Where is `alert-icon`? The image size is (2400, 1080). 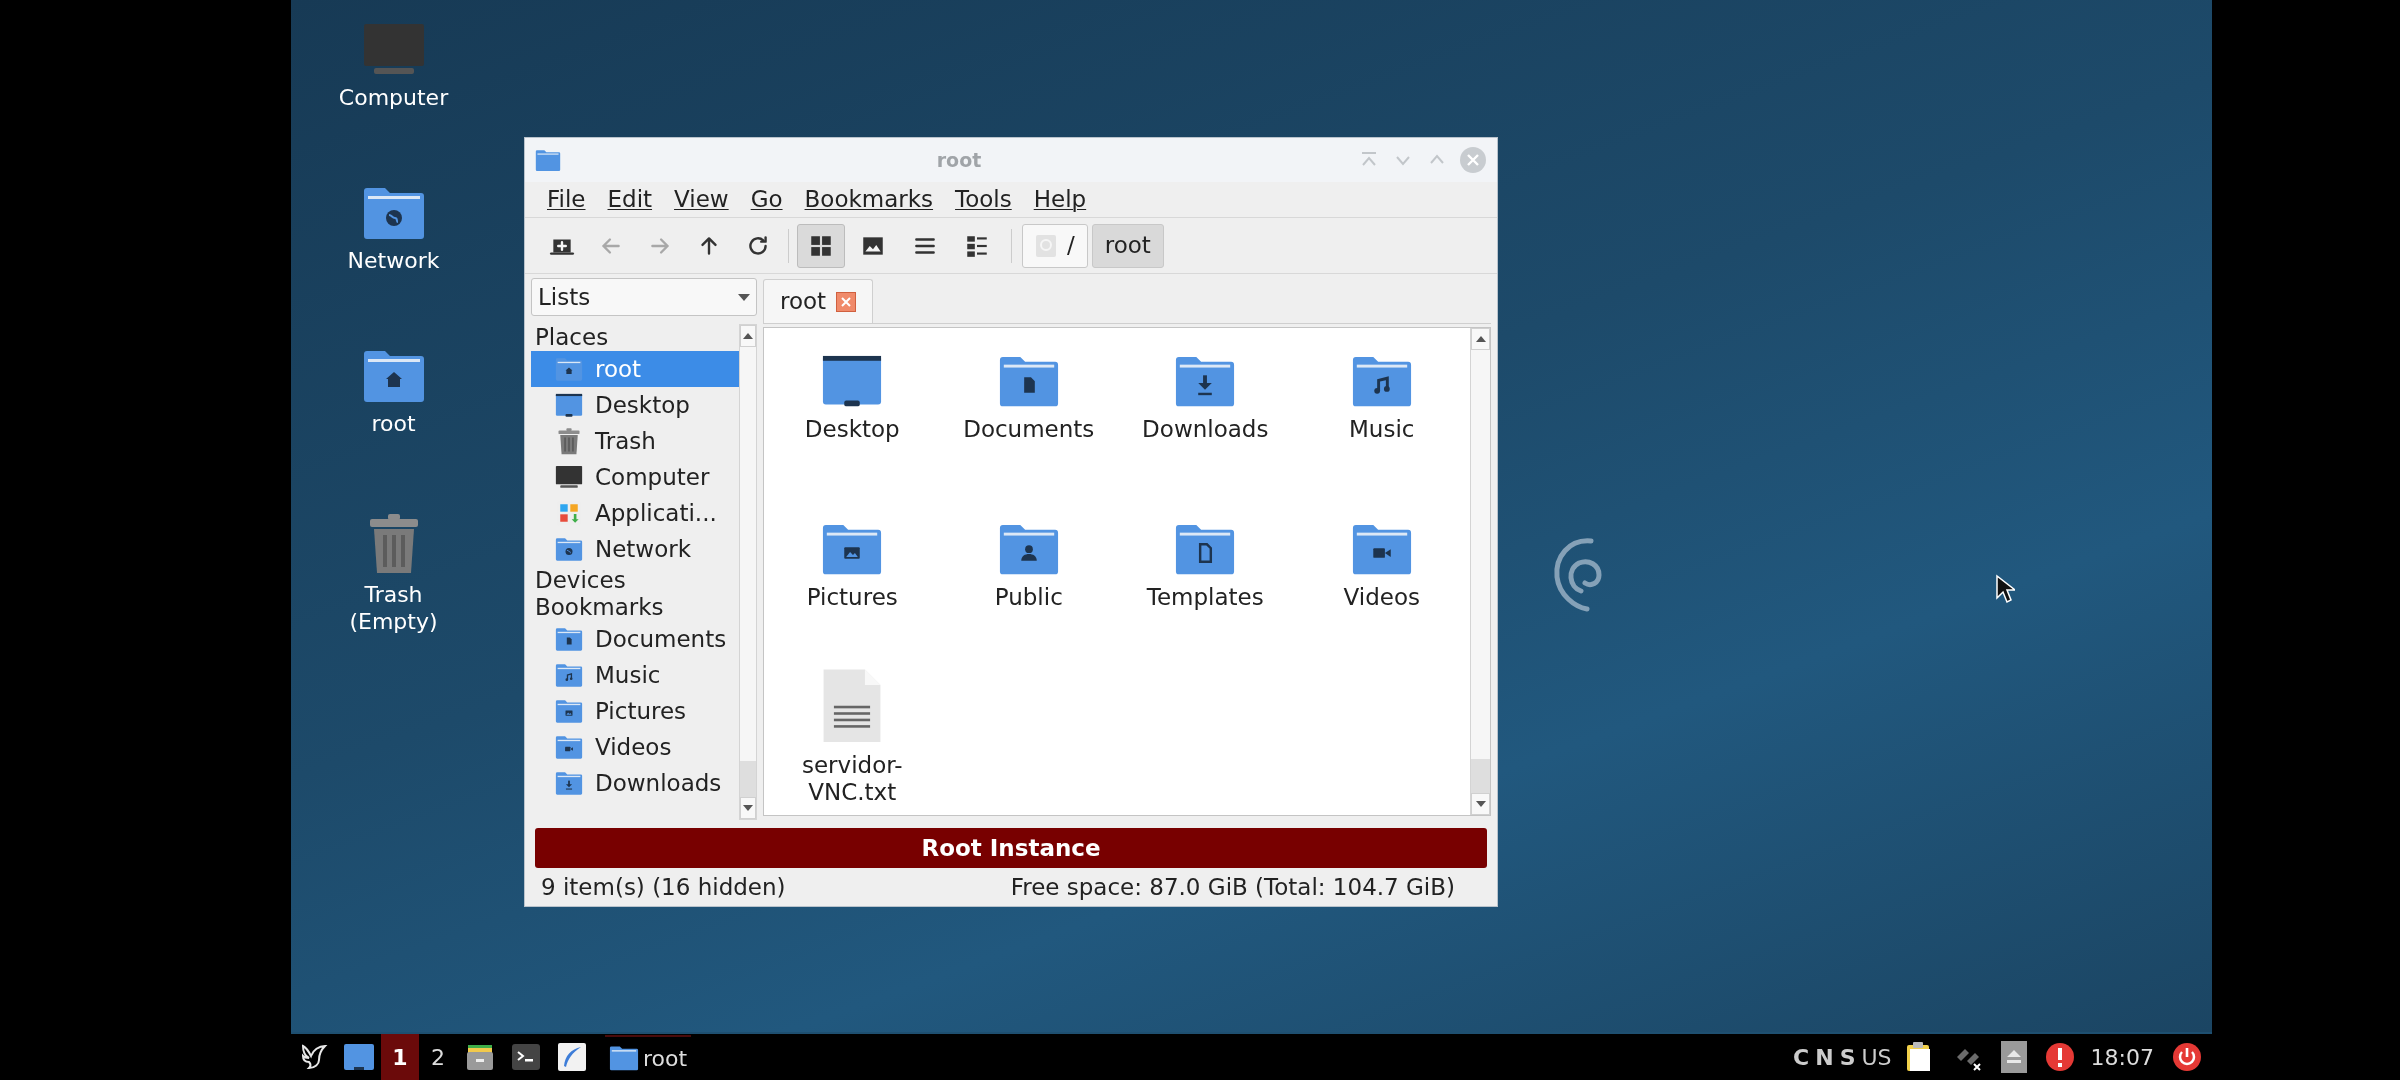 alert-icon is located at coordinates (2059, 1057).